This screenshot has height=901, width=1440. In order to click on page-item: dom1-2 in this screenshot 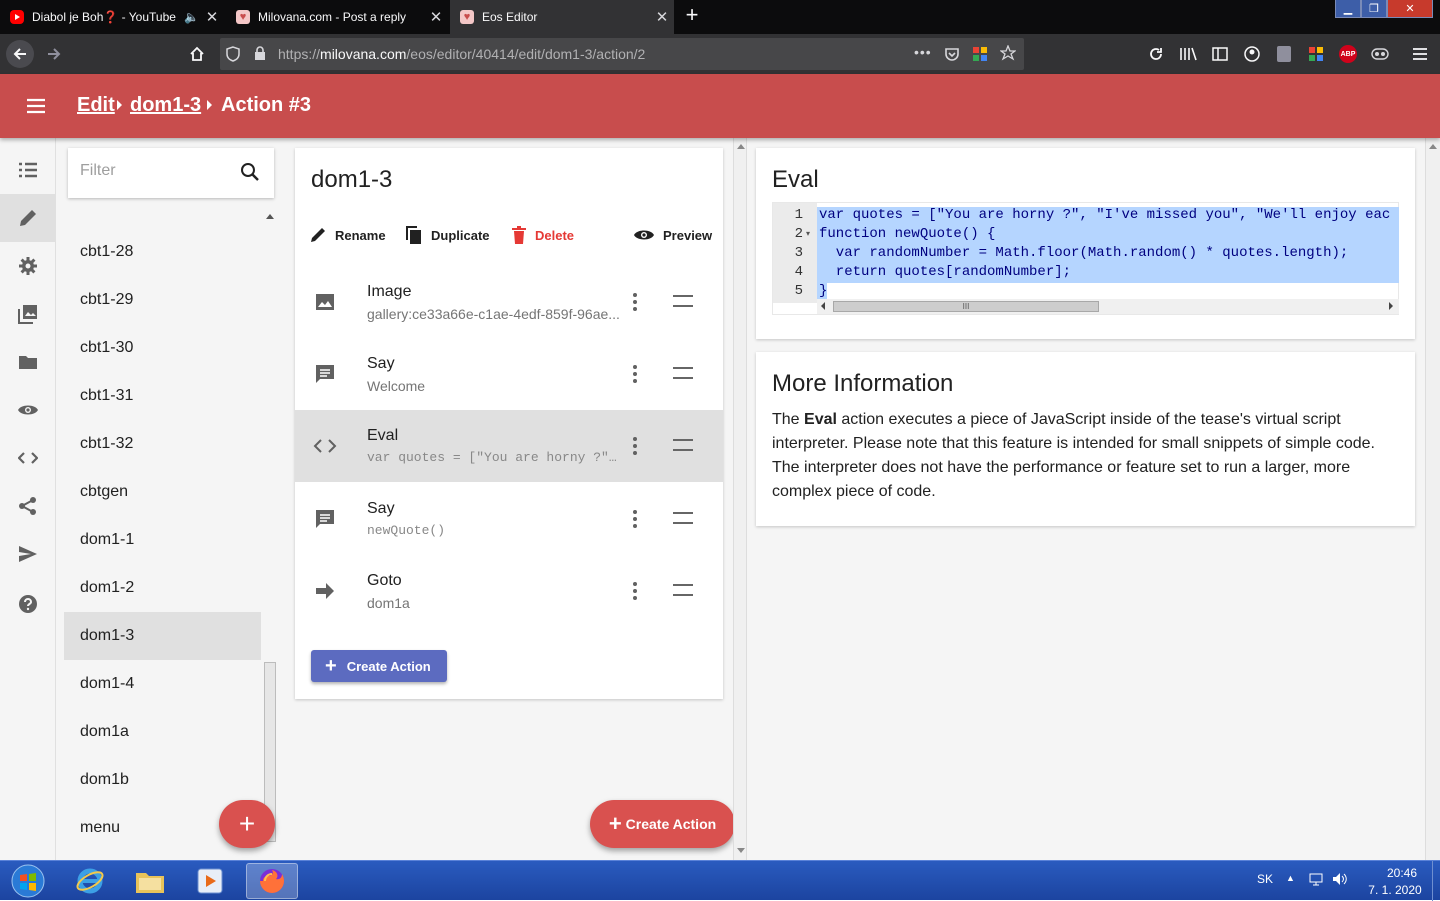, I will do `click(162, 588)`.